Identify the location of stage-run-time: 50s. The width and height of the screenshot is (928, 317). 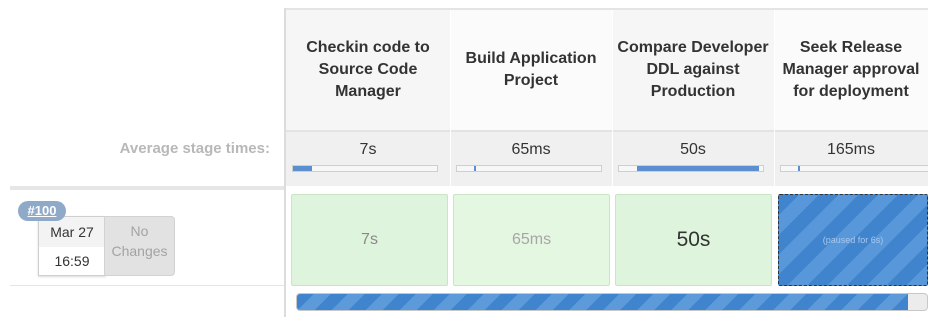
(693, 239).